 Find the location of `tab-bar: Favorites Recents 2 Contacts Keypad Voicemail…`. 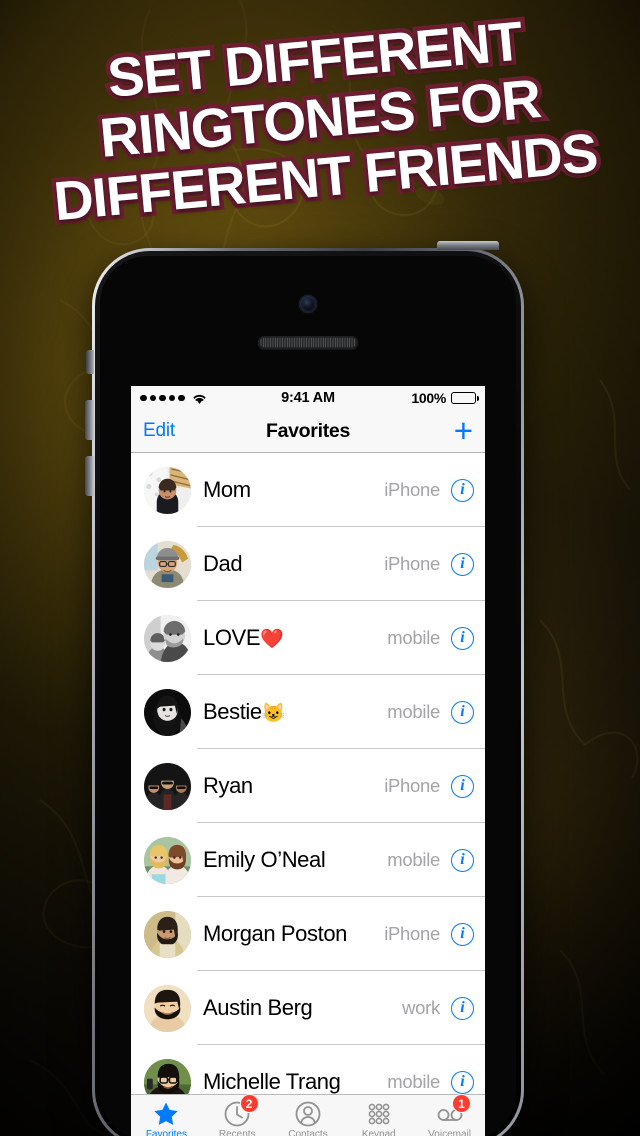

tab-bar: Favorites Recents 2 Contacts Keypad Voicemail… is located at coordinates (308, 1115).